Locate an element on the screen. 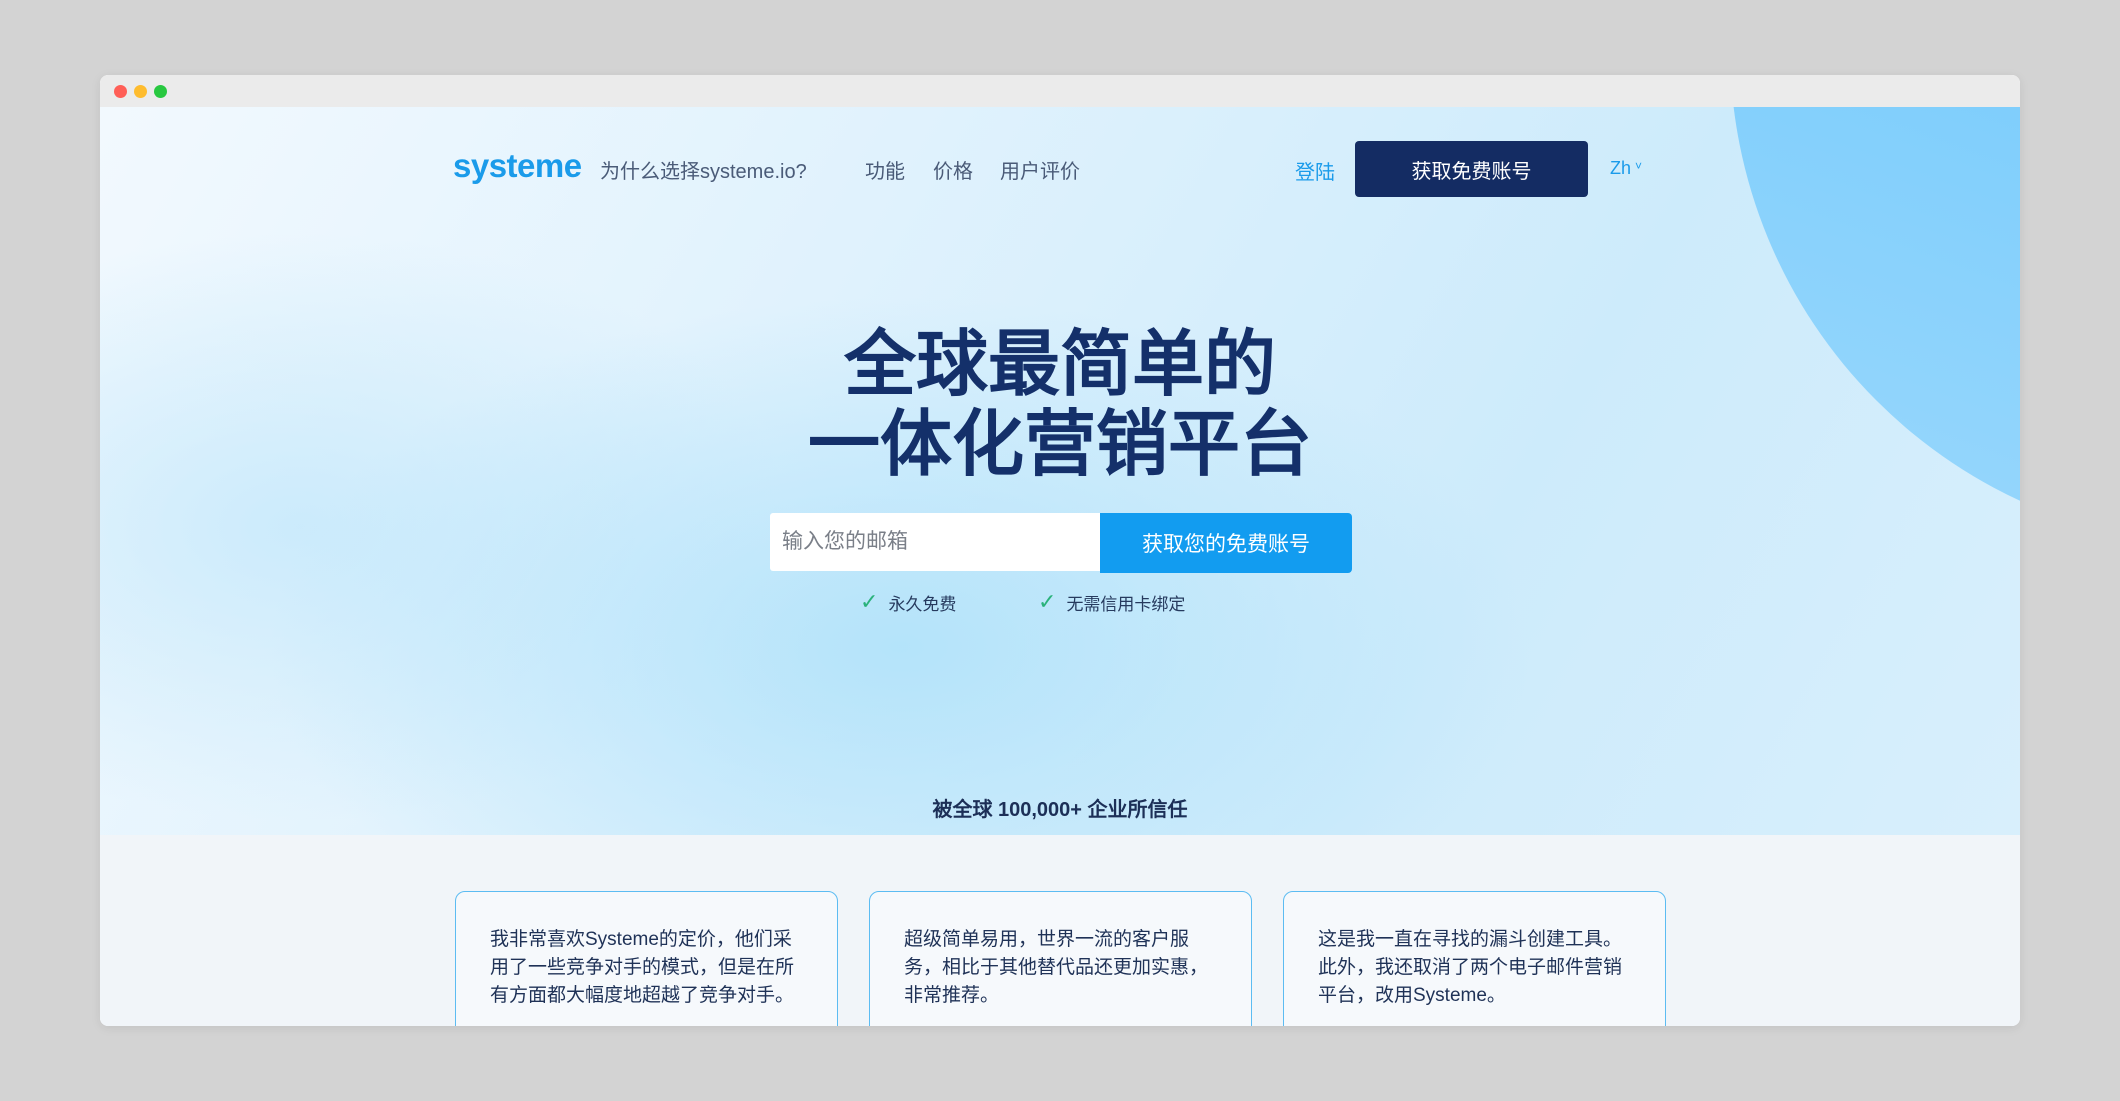 This screenshot has height=1101, width=2120. review-card: 超级简单易用，世界一流的客户服务，相比于其他替代品还更加实惠，非常推荐。 is located at coordinates (1060, 958).